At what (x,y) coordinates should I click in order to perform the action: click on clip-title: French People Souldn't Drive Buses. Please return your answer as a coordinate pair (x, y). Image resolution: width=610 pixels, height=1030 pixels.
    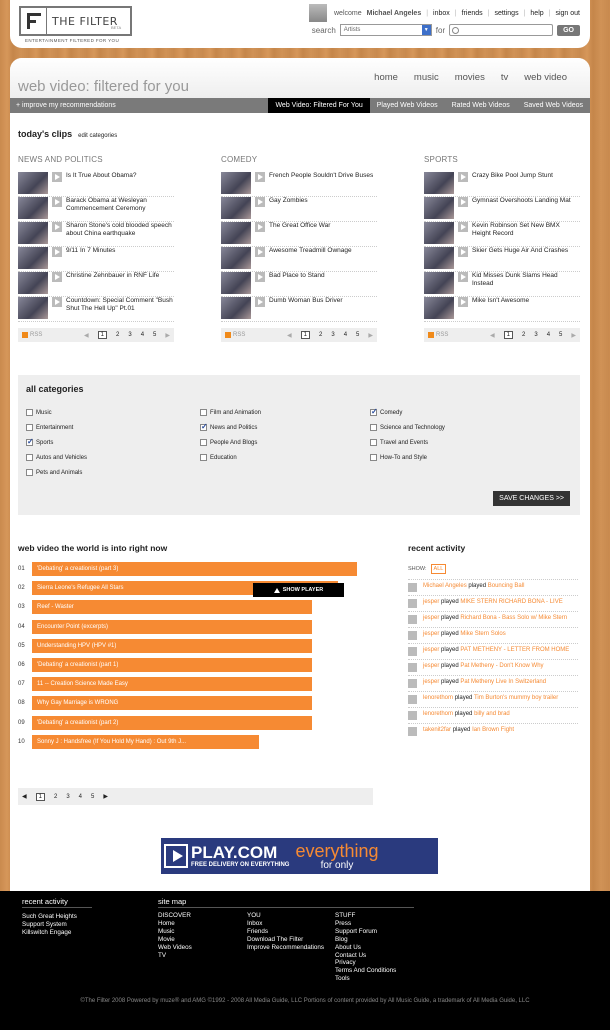
    Looking at the image, I should click on (321, 176).